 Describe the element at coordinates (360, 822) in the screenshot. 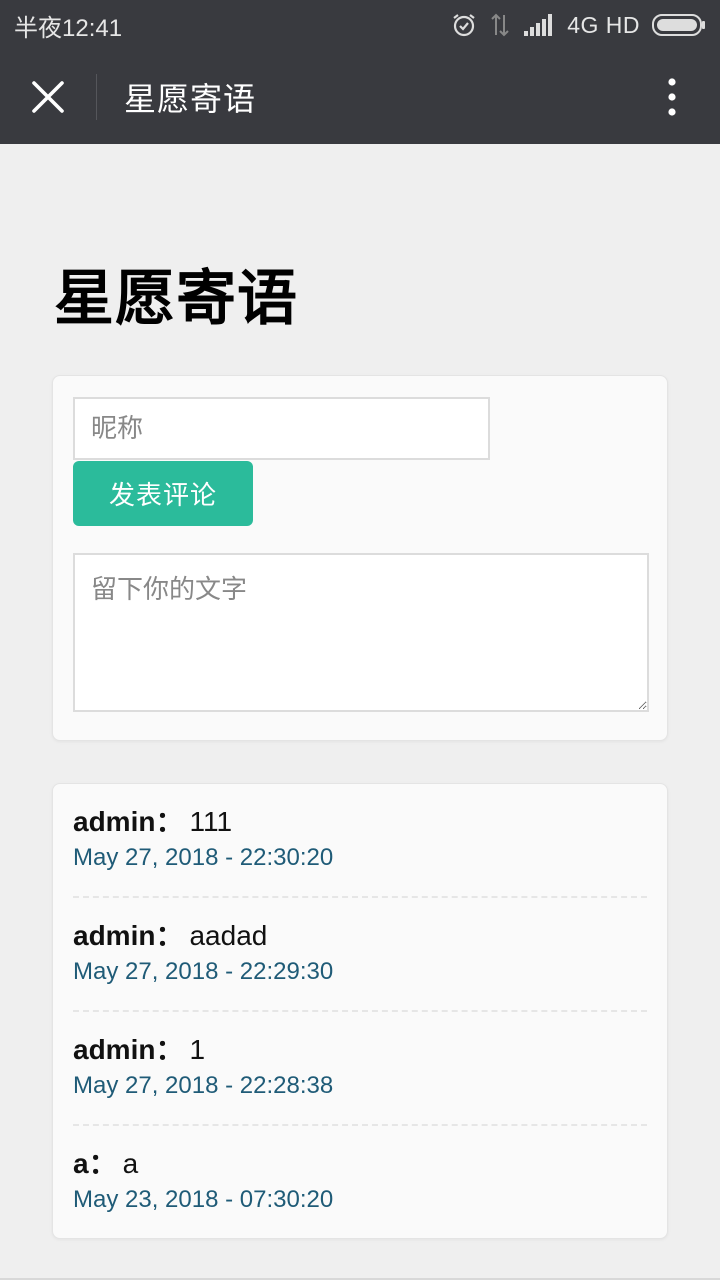

I see `comment-line: admin： 111` at that location.